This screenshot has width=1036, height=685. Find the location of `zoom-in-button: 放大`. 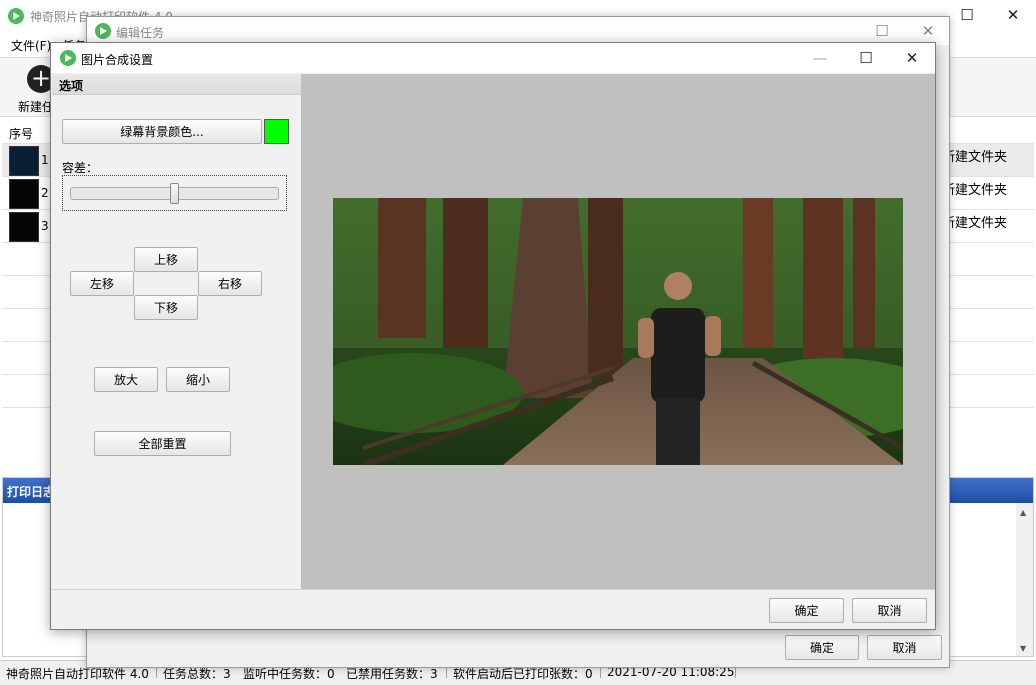

zoom-in-button: 放大 is located at coordinates (126, 379).